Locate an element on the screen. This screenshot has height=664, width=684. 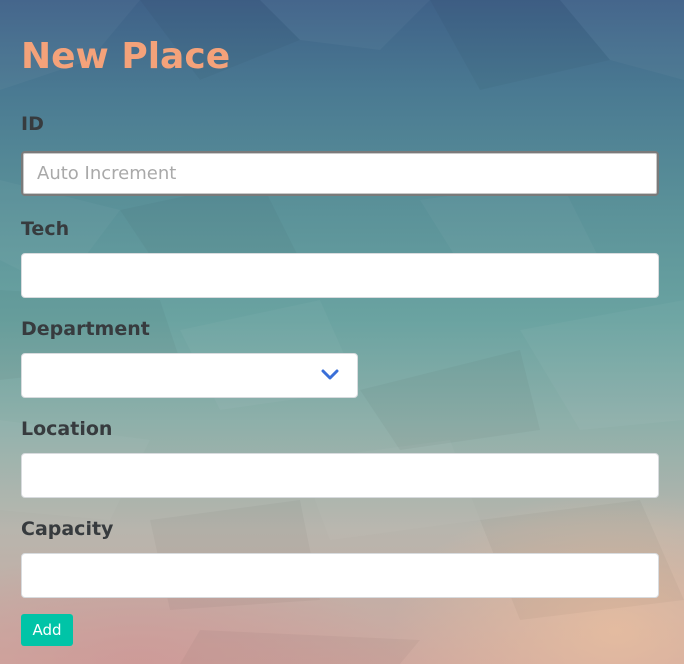
tech-label: Tech is located at coordinates (45, 229).